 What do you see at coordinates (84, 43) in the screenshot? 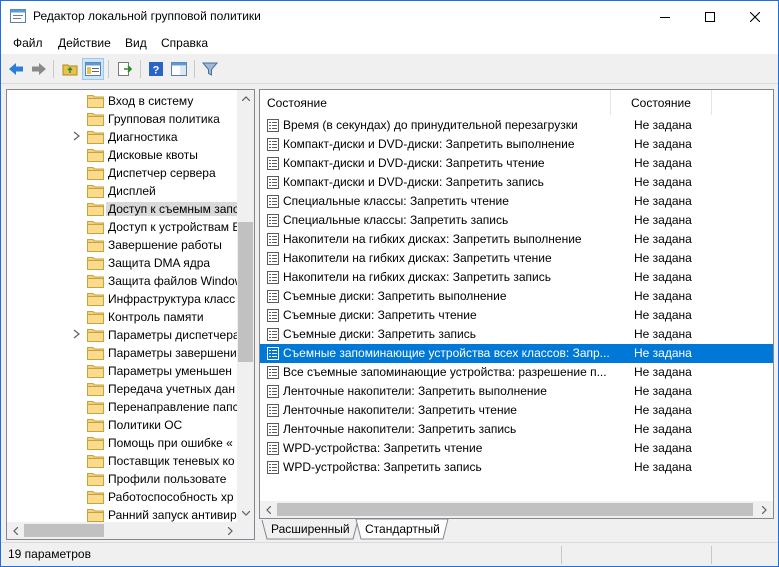
I see `menu-action: Действие` at bounding box center [84, 43].